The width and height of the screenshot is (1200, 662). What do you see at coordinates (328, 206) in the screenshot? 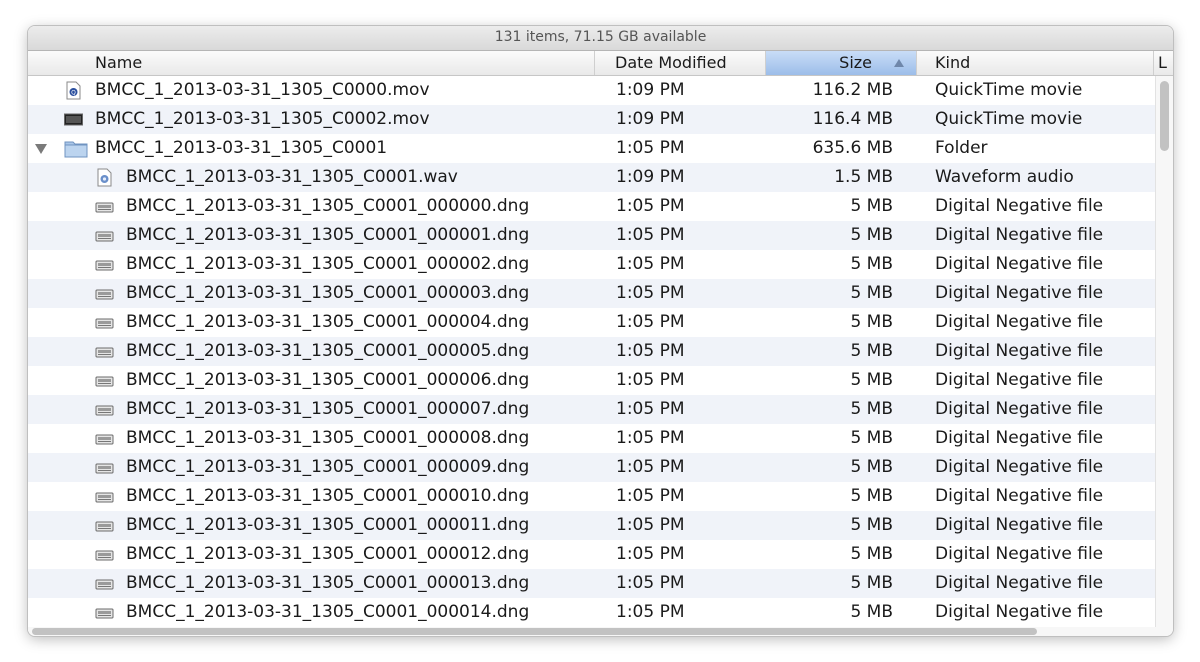
I see `file-name: BMCC_1_2013-03-31_1305_C0001_000000.dng` at bounding box center [328, 206].